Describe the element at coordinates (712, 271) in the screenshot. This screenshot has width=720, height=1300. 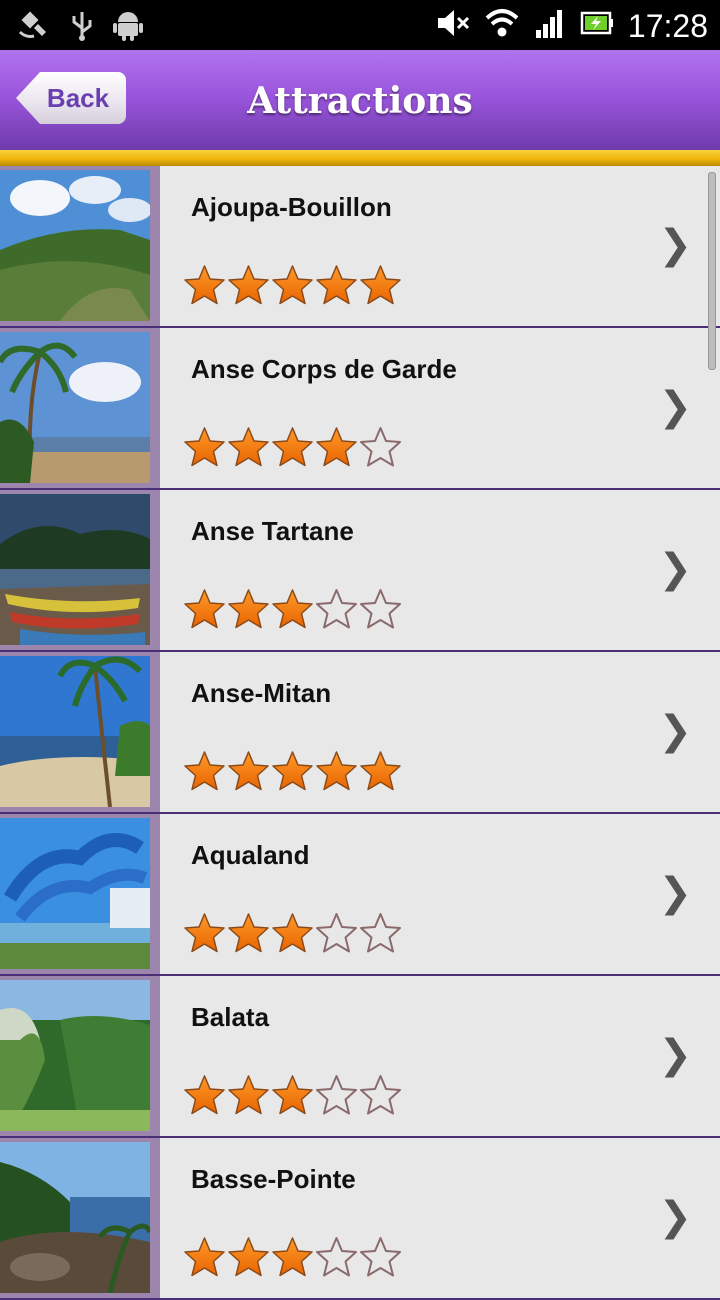
I see `list-scrollbar` at that location.